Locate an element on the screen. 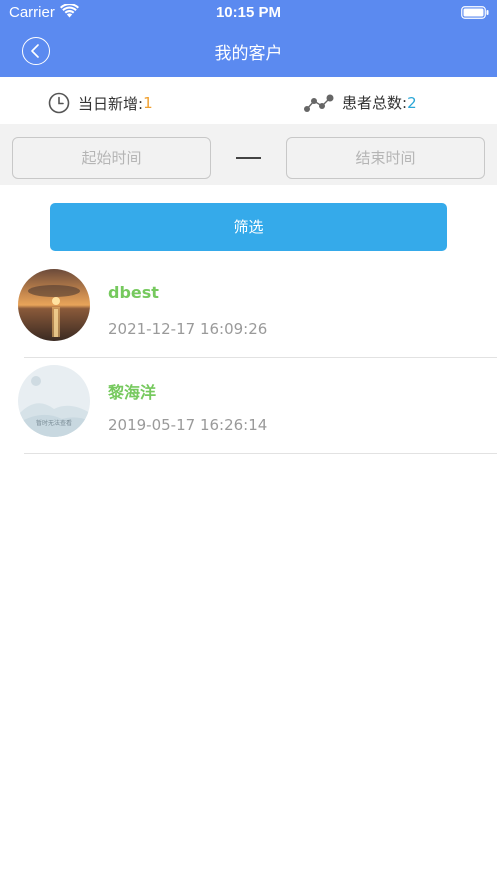 The width and height of the screenshot is (497, 883). avatar-text: 暂时无法查看 is located at coordinates (54, 423).